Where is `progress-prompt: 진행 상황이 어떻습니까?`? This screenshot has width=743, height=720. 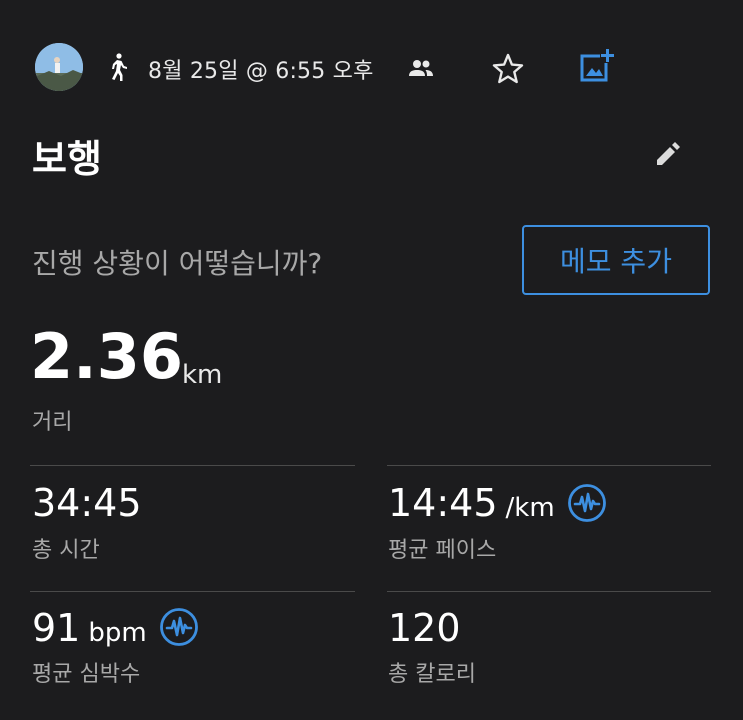
progress-prompt: 진행 상황이 어떻습니까? is located at coordinates (177, 263).